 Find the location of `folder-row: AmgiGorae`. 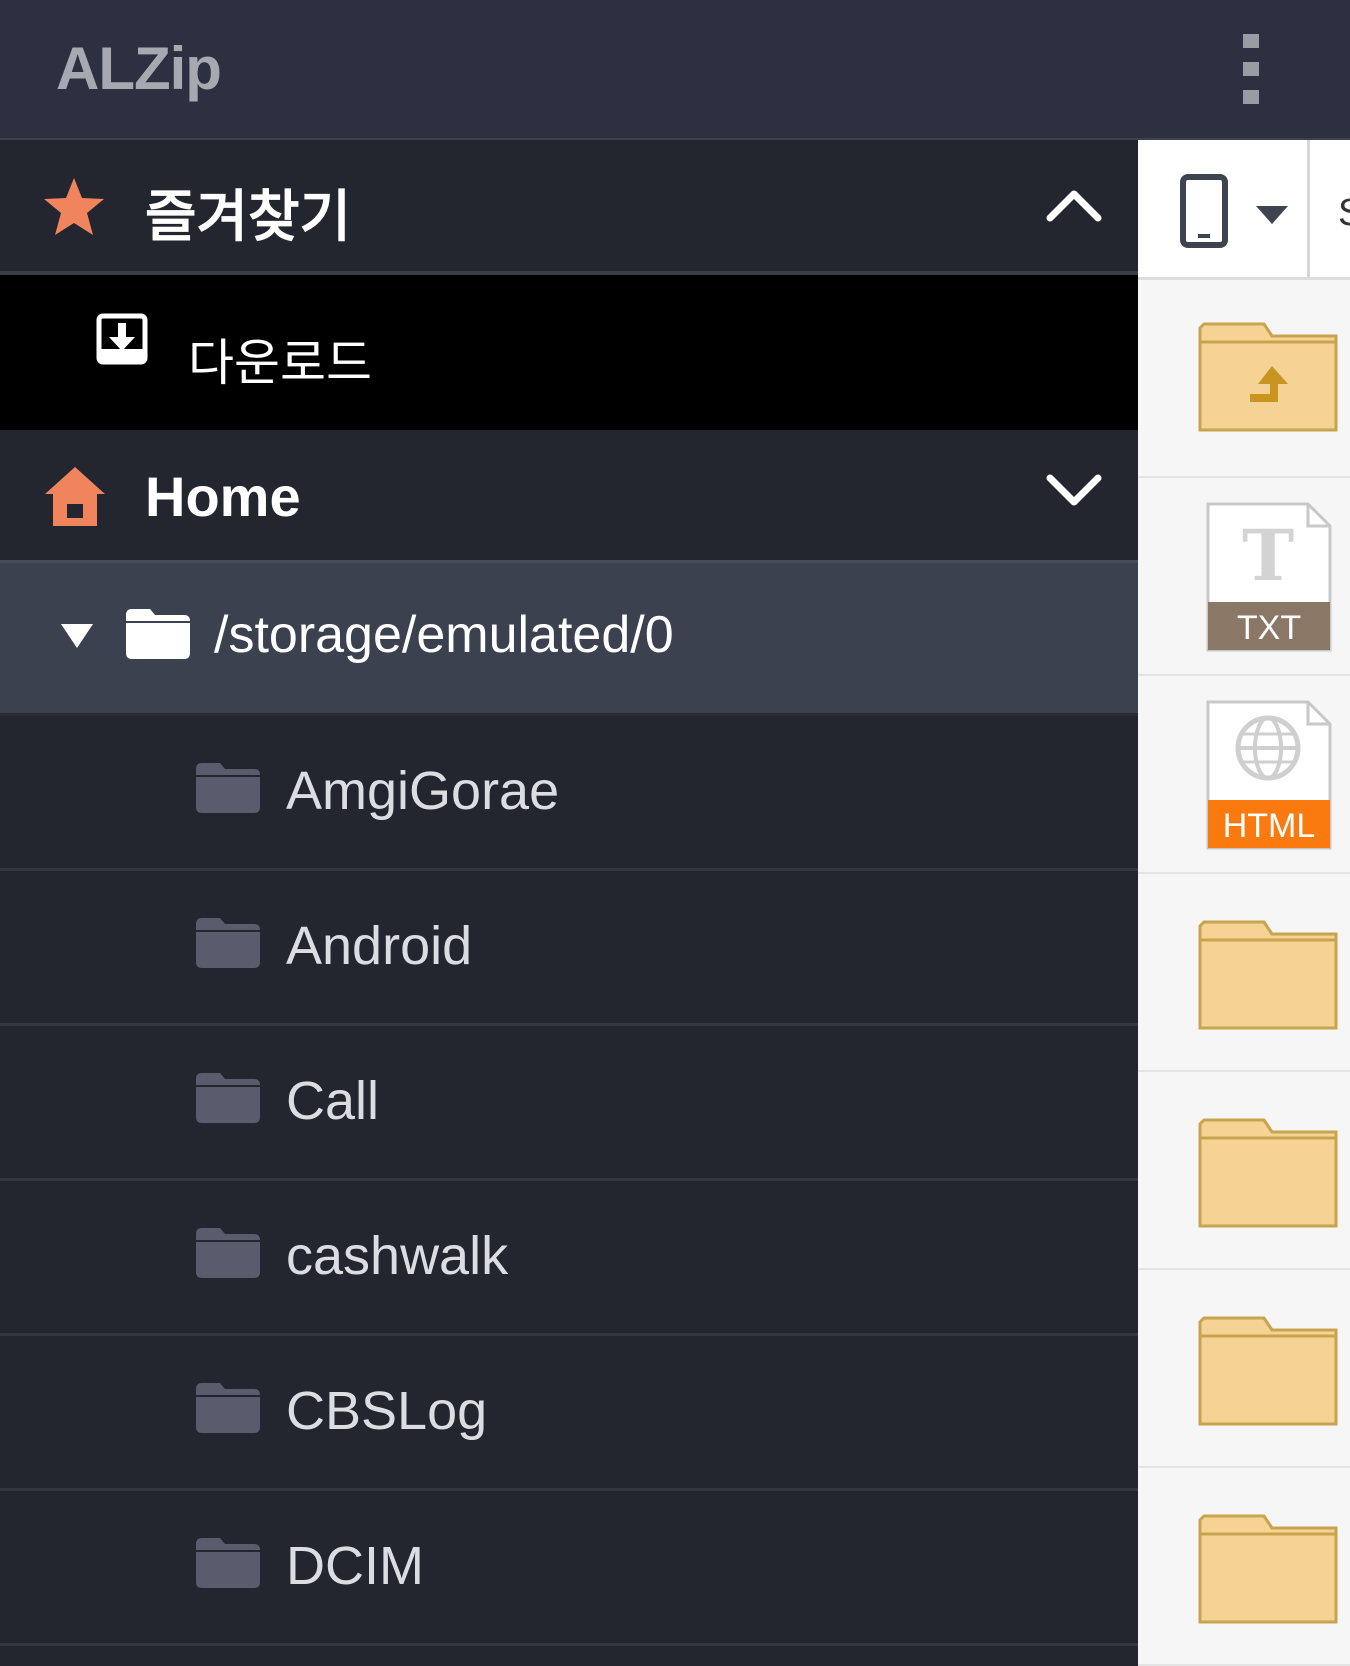

folder-row: AmgiGorae is located at coordinates (569, 793).